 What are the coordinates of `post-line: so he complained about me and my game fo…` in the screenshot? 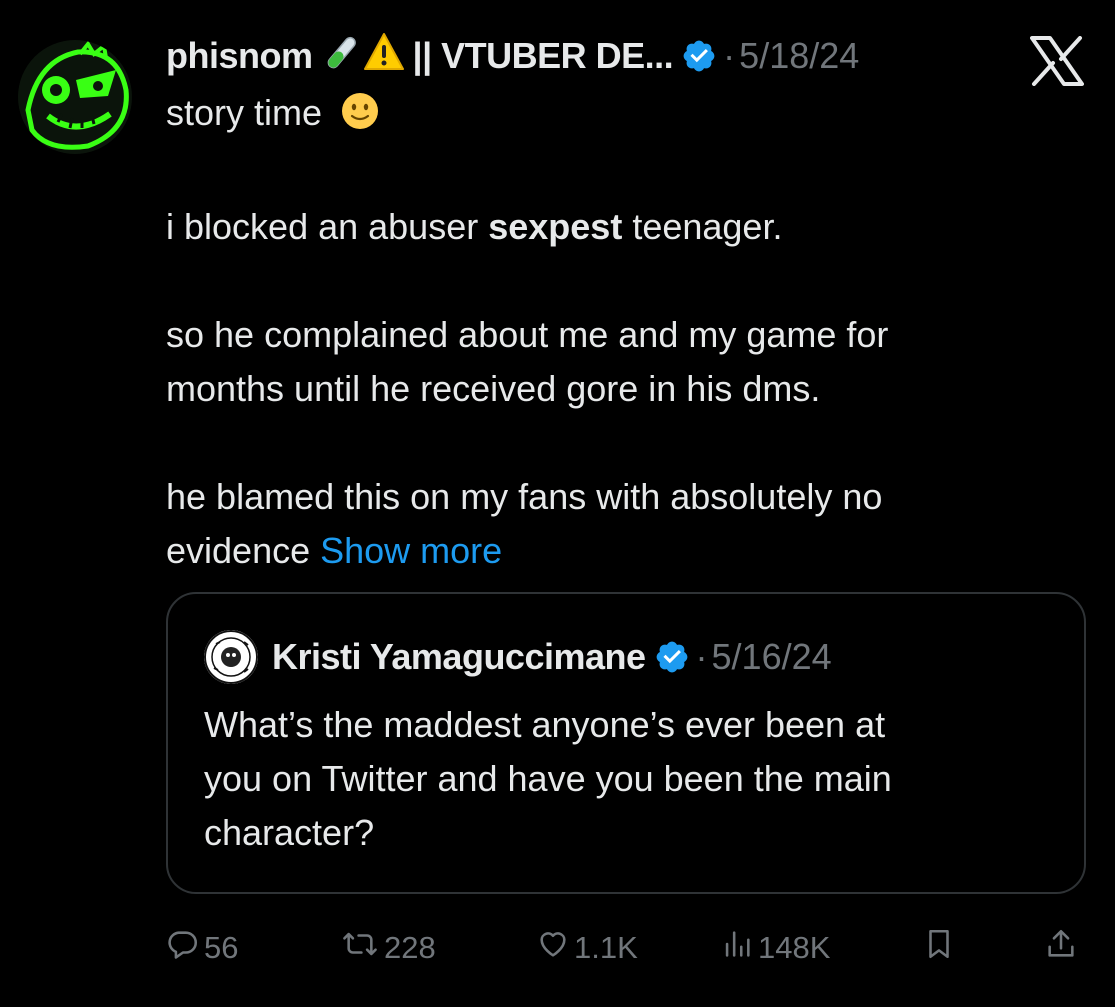 It's located at (527, 334).